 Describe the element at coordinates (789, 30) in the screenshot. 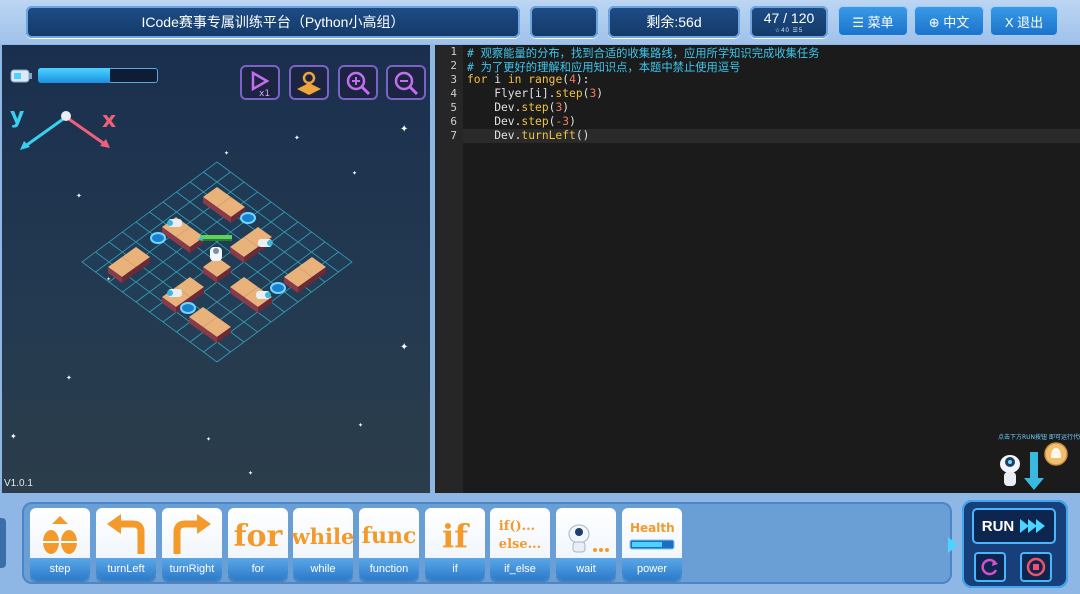

I see `progress-sub: ☆40 ☰5` at that location.